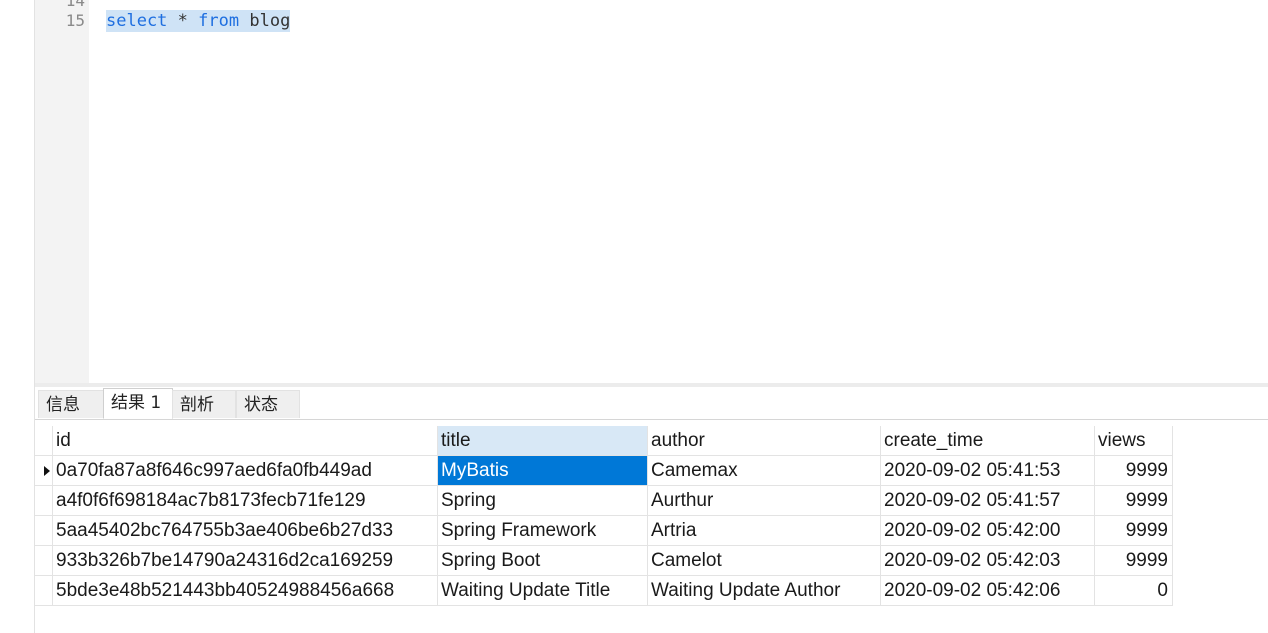  I want to click on column-header-id: id, so click(245, 441).